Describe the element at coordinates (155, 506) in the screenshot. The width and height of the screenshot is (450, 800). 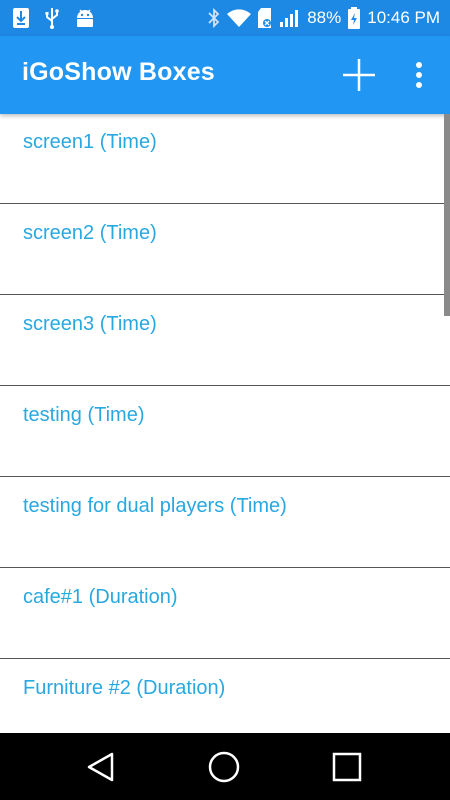
I see `list-item-label: testing for dual players (Time)` at that location.